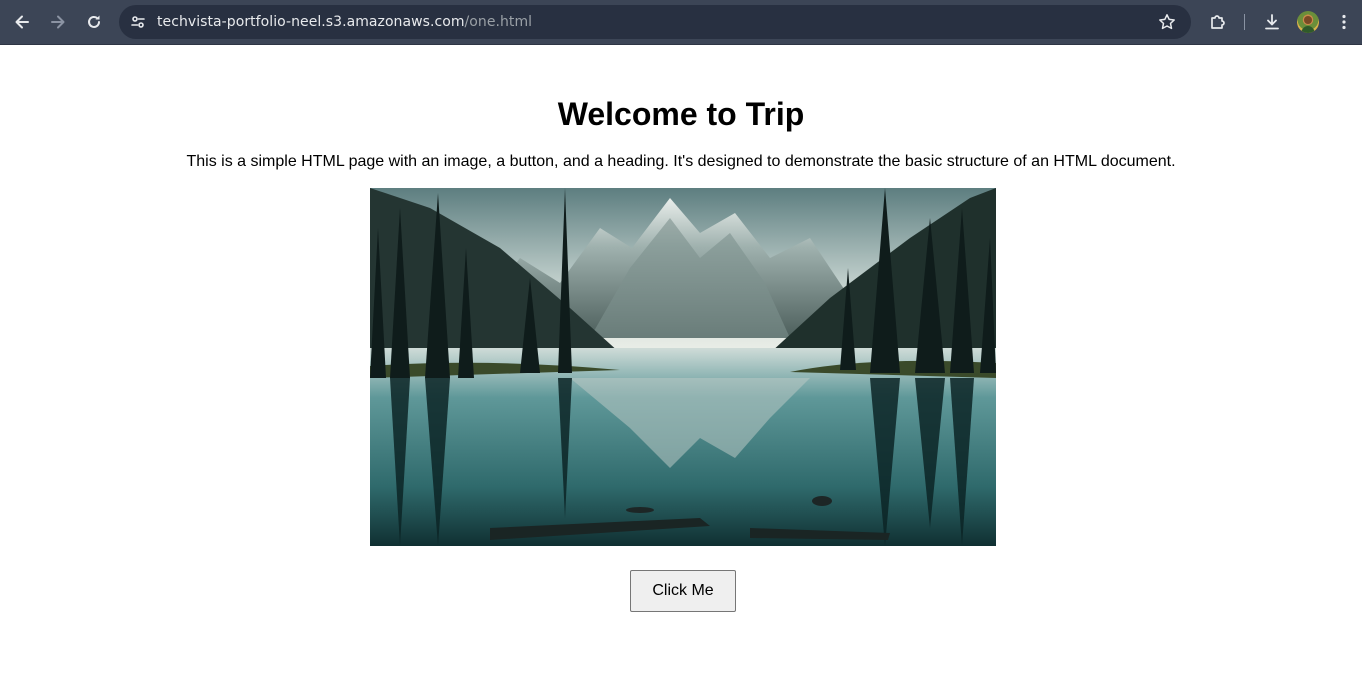  I want to click on reload-button, so click(94, 22).